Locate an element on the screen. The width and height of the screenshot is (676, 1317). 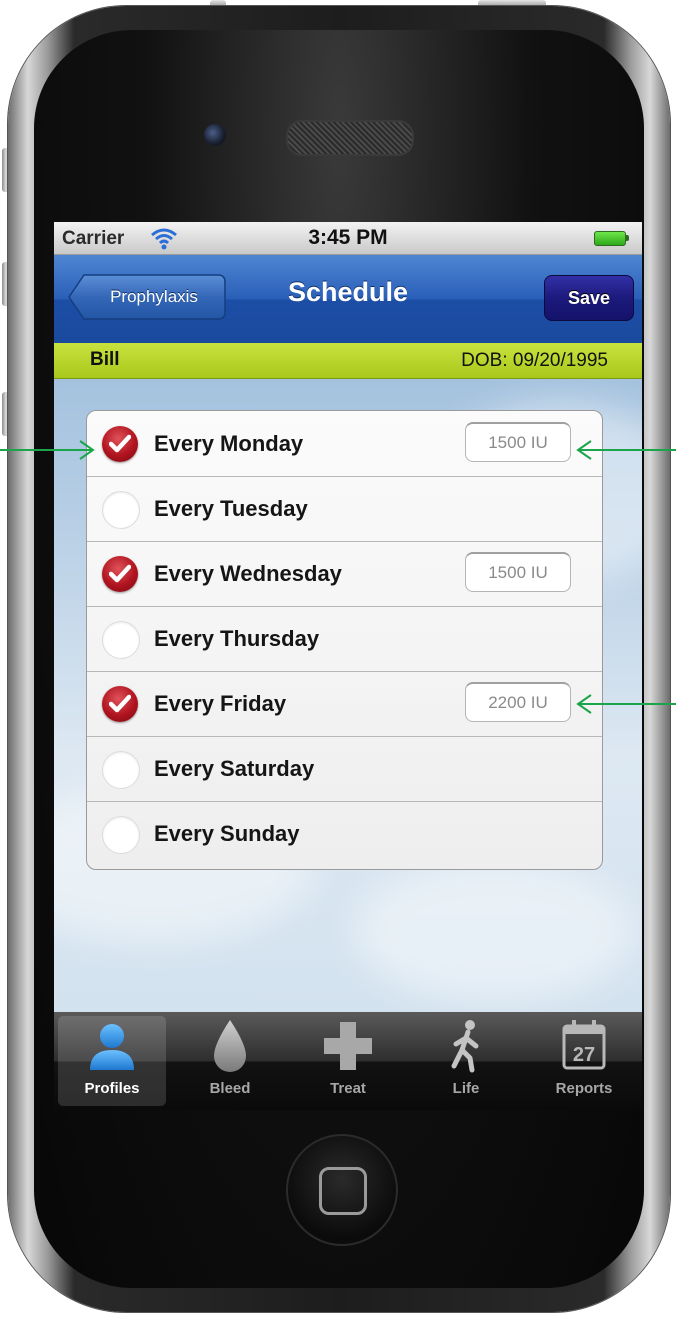
schedule-row-thursday: Every Thursday is located at coordinates (344, 639).